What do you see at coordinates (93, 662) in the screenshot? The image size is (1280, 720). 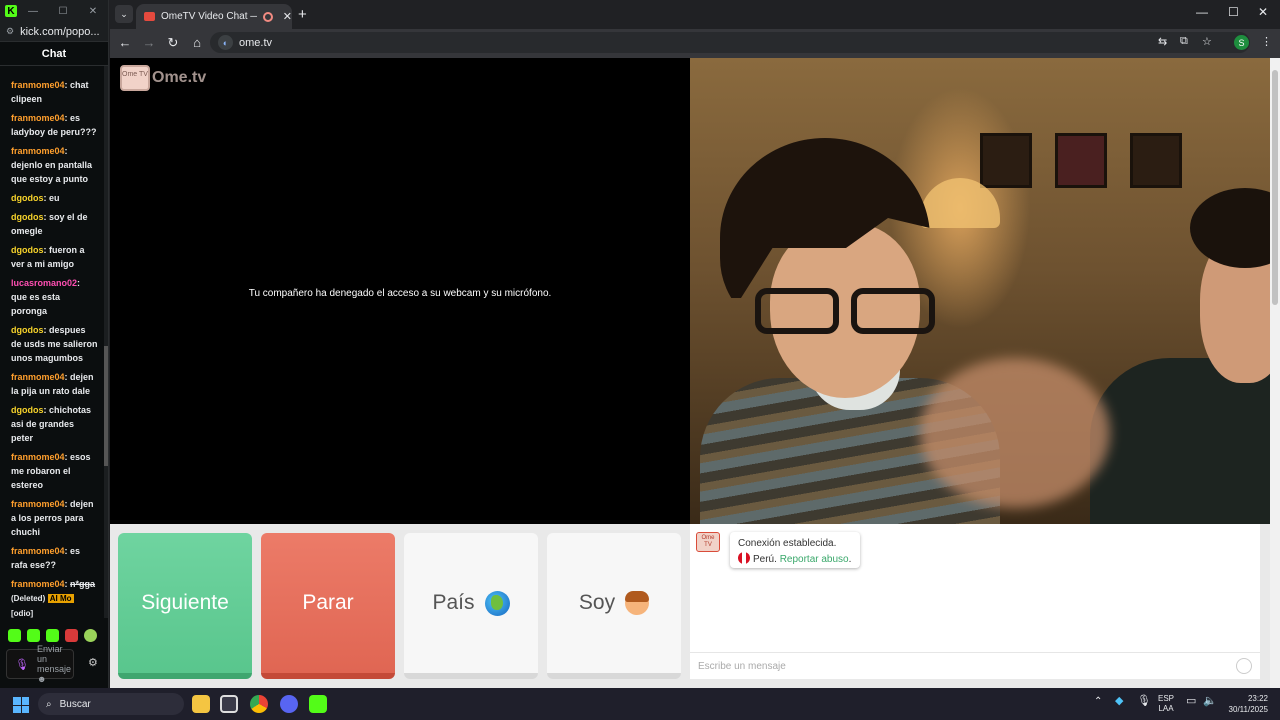 I see `chat-settings-icon: ⚙` at bounding box center [93, 662].